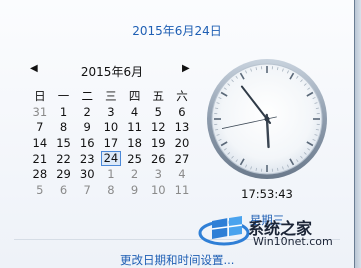  What do you see at coordinates (64, 174) in the screenshot?
I see `day-cell: 29` at bounding box center [64, 174].